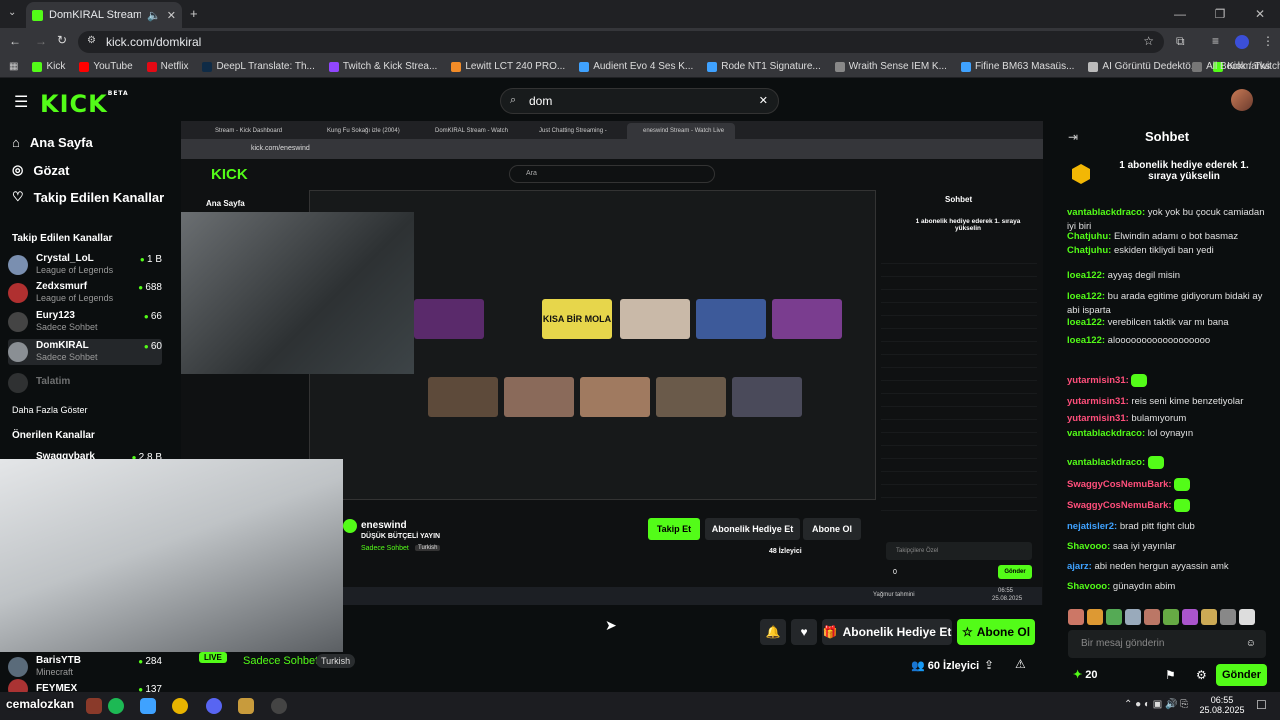  I want to click on notifications-icon: ☐, so click(1261, 705).